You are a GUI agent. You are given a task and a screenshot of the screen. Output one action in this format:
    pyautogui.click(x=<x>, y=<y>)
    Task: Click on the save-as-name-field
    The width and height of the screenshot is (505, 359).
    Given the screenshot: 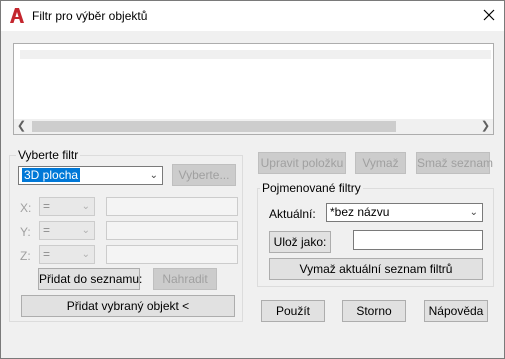 What is the action you would take?
    pyautogui.click(x=418, y=240)
    